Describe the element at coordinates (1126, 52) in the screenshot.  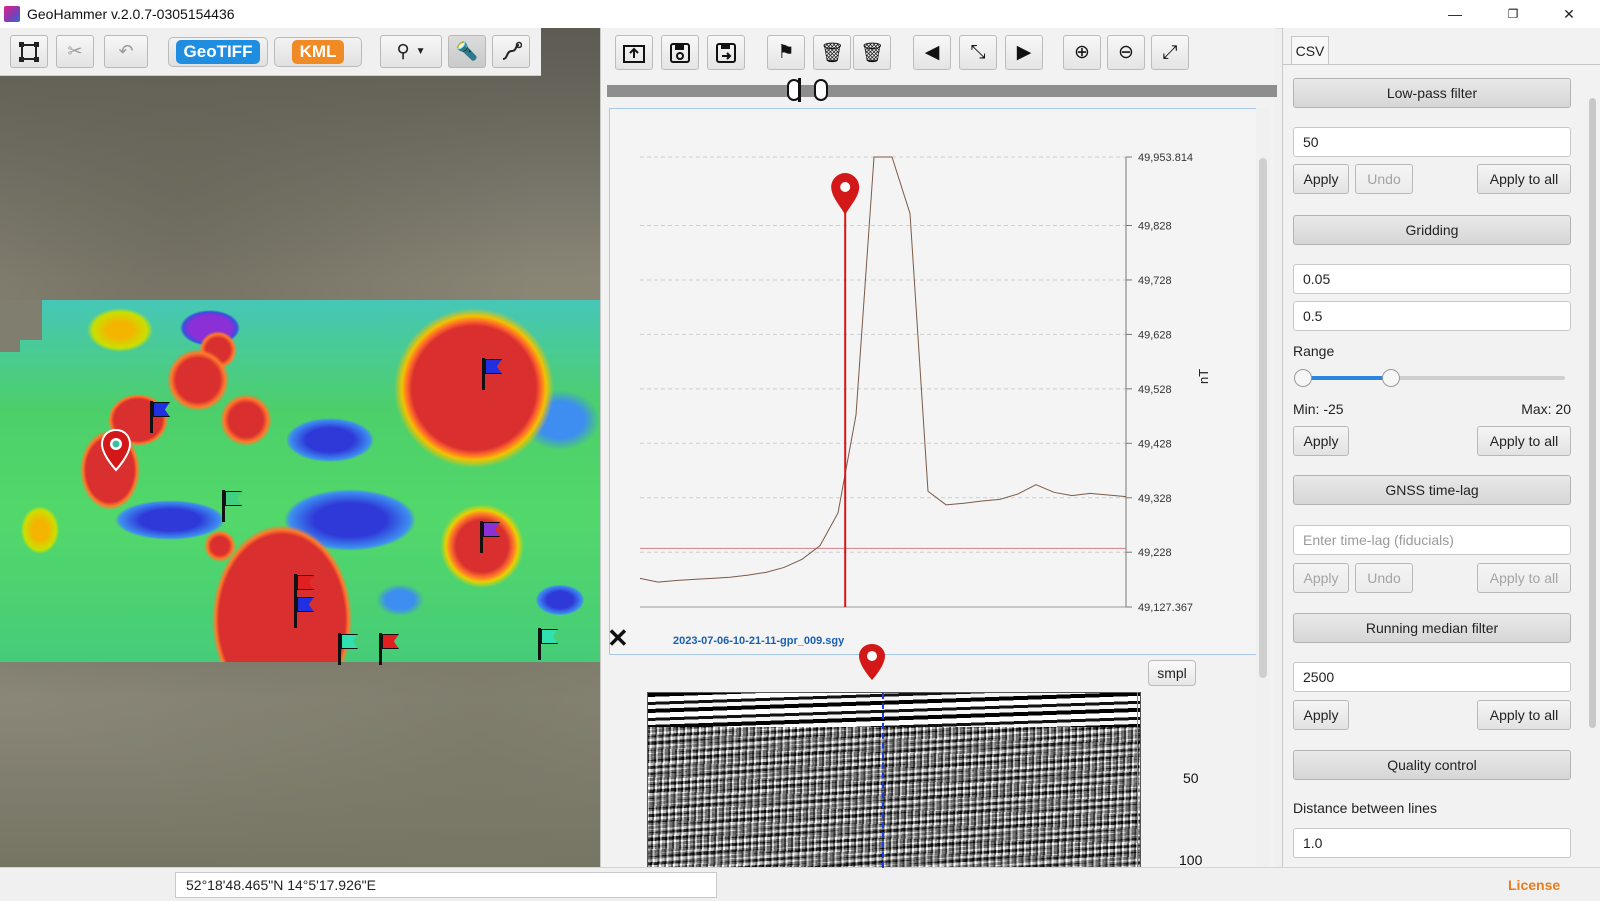
I see `zoom-out-icon: ⊖` at that location.